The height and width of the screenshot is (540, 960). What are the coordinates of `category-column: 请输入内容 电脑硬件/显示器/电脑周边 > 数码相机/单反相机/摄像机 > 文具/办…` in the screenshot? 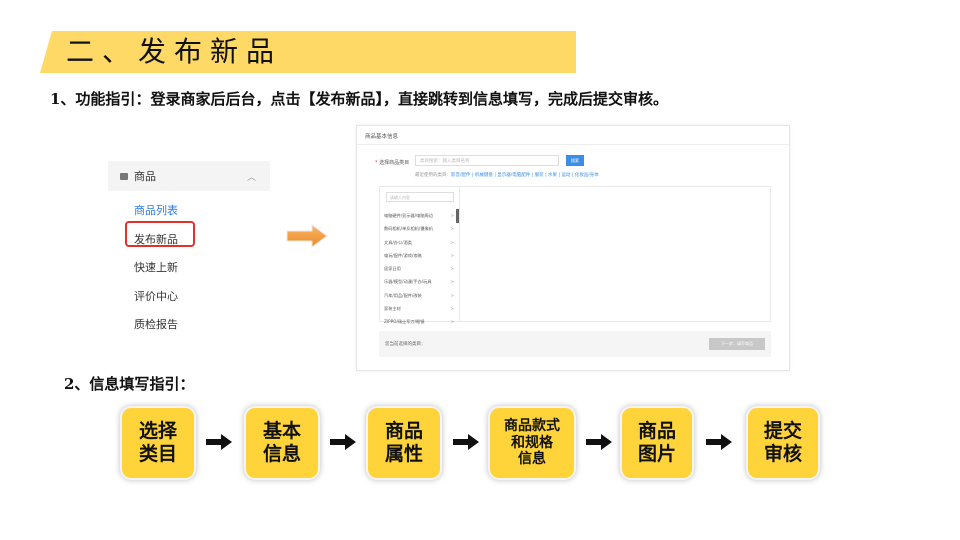 It's located at (420, 255).